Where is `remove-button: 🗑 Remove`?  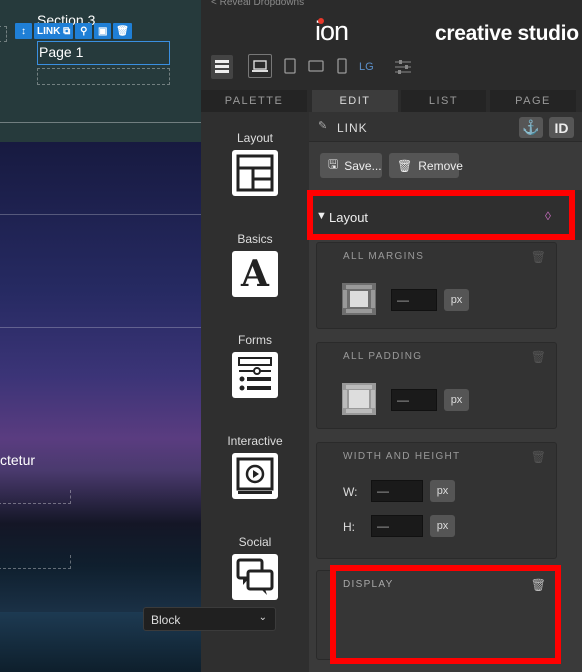 remove-button: 🗑 Remove is located at coordinates (426, 165).